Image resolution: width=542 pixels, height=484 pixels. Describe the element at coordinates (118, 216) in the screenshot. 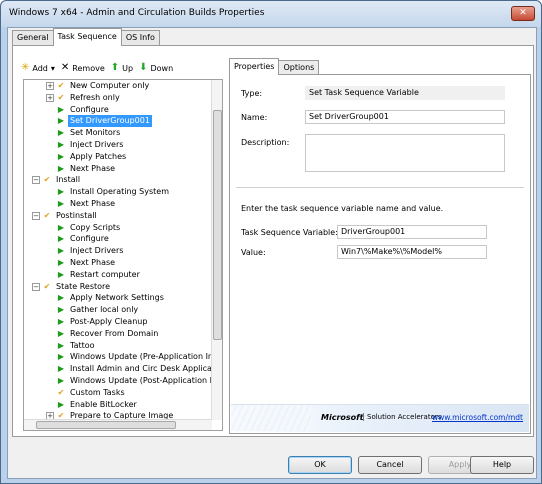

I see `tree-item: − ✔ Postinstall` at that location.